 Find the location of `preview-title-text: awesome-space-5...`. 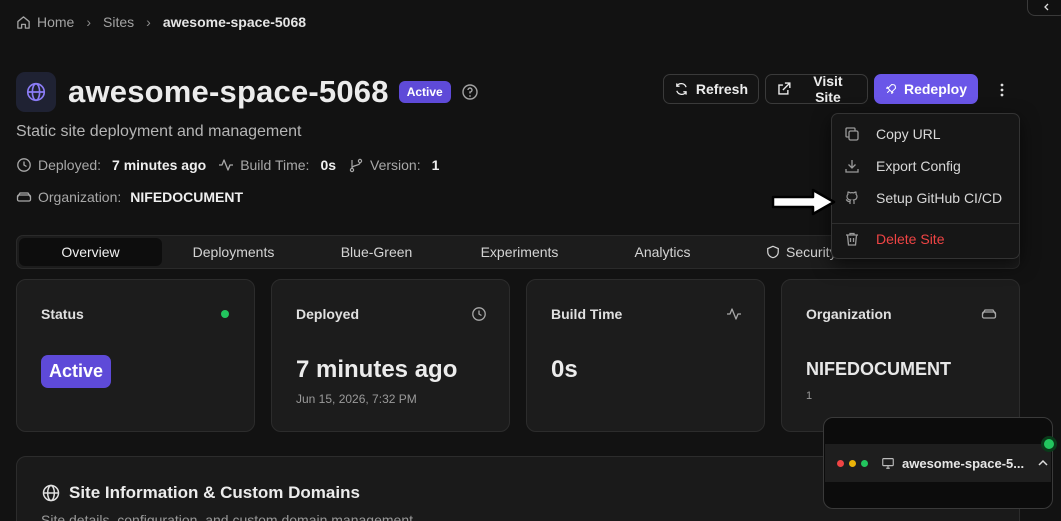

preview-title-text: awesome-space-5... is located at coordinates (963, 463).